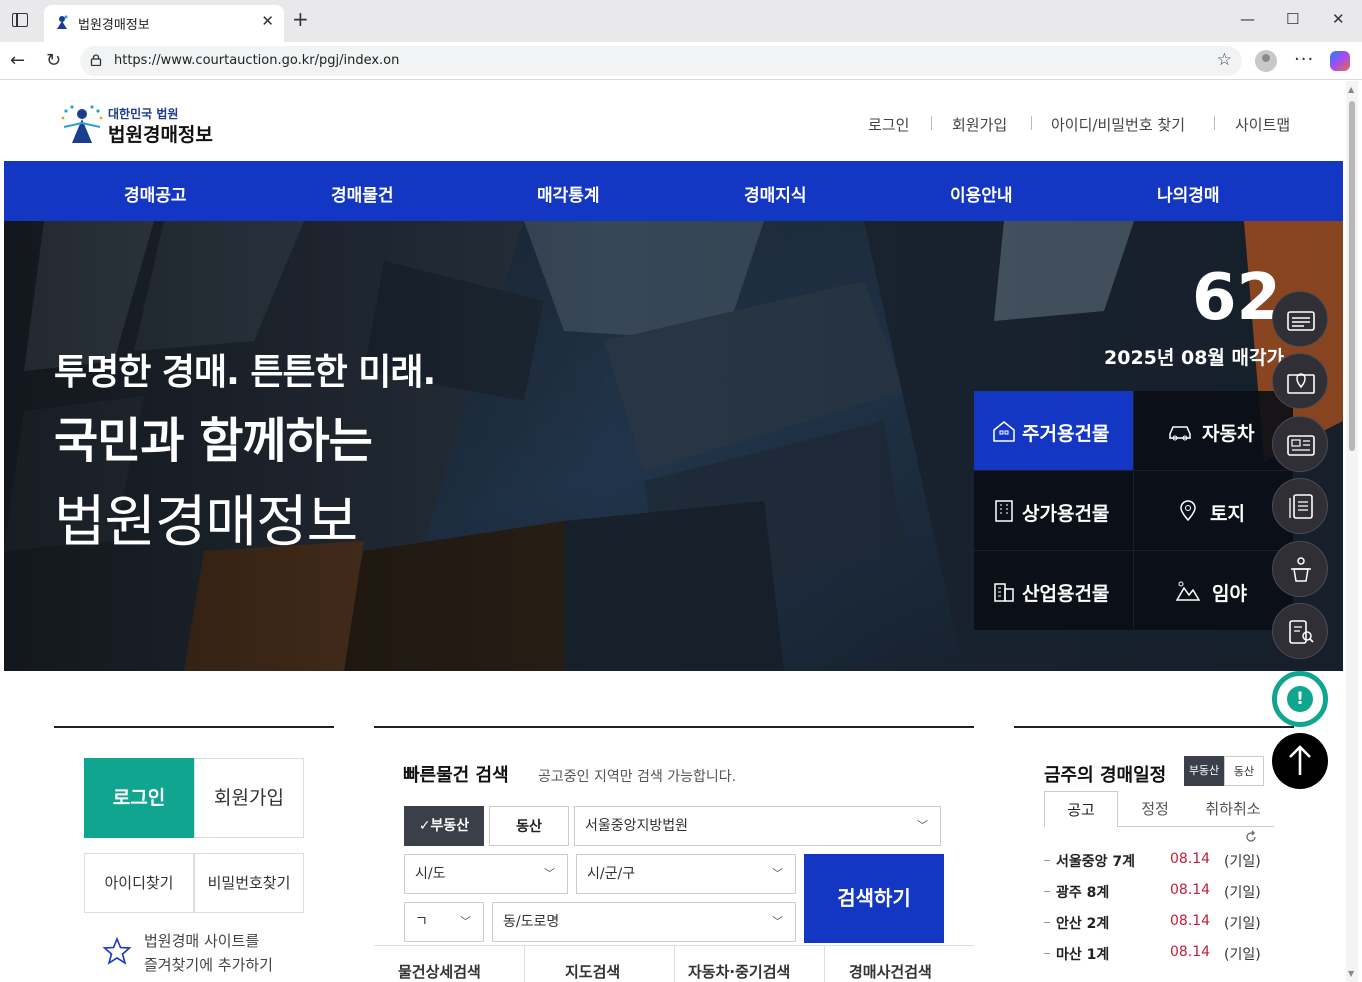 This screenshot has height=982, width=1362. Describe the element at coordinates (1266, 61) in the screenshot. I see `profile-avatar` at that location.